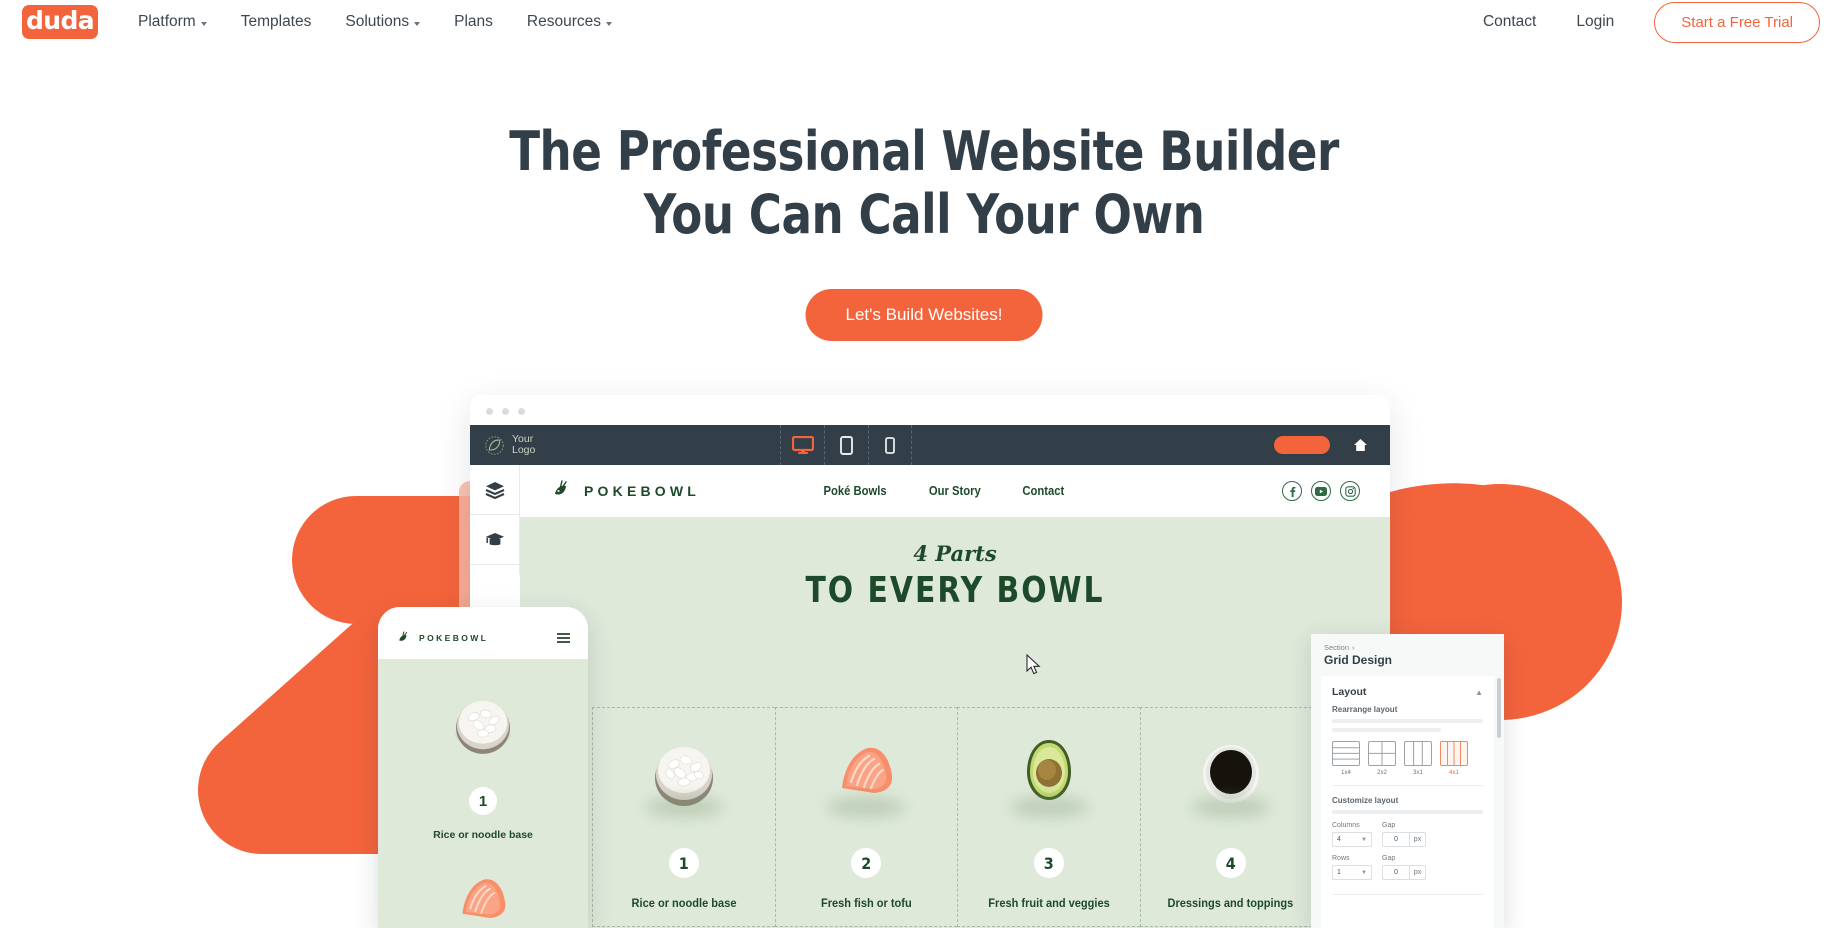 This screenshot has width=1848, height=928. What do you see at coordinates (1414, 647) in the screenshot?
I see `breadcrumb: Section ›` at bounding box center [1414, 647].